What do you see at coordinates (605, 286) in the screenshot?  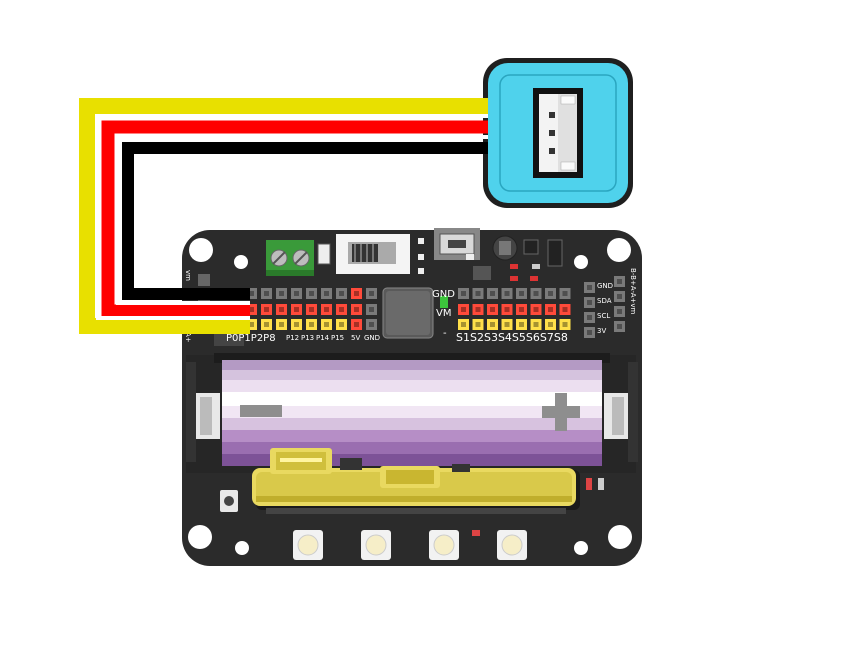 I see `right-label-gnd: GND` at bounding box center [605, 286].